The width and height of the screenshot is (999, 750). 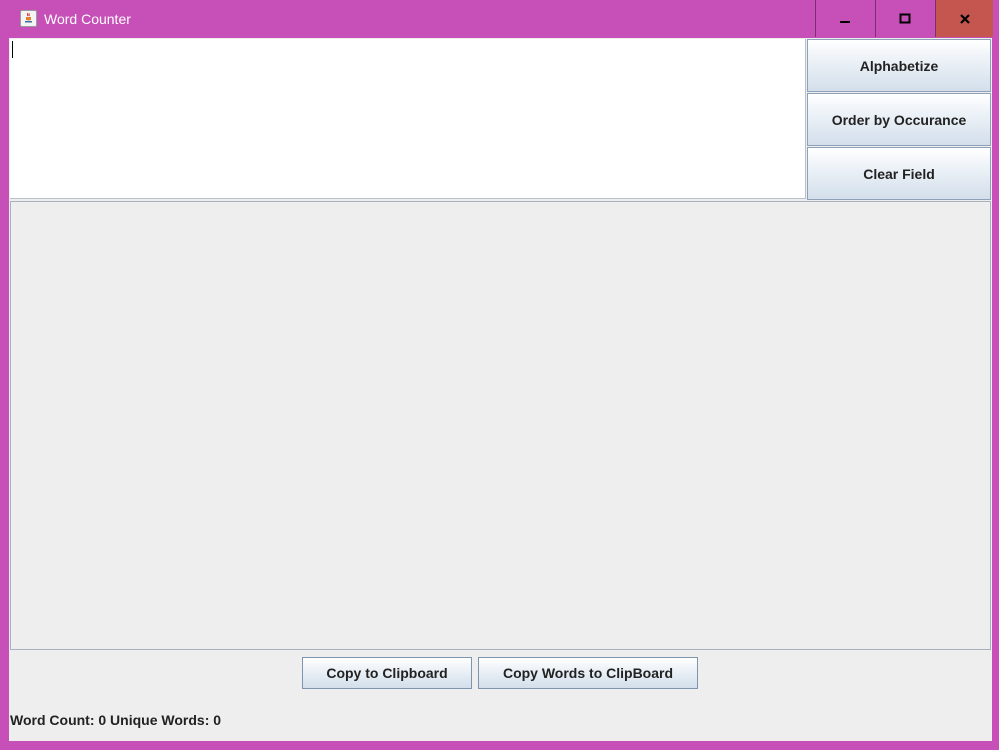 What do you see at coordinates (12, 49) in the screenshot?
I see `text-caret` at bounding box center [12, 49].